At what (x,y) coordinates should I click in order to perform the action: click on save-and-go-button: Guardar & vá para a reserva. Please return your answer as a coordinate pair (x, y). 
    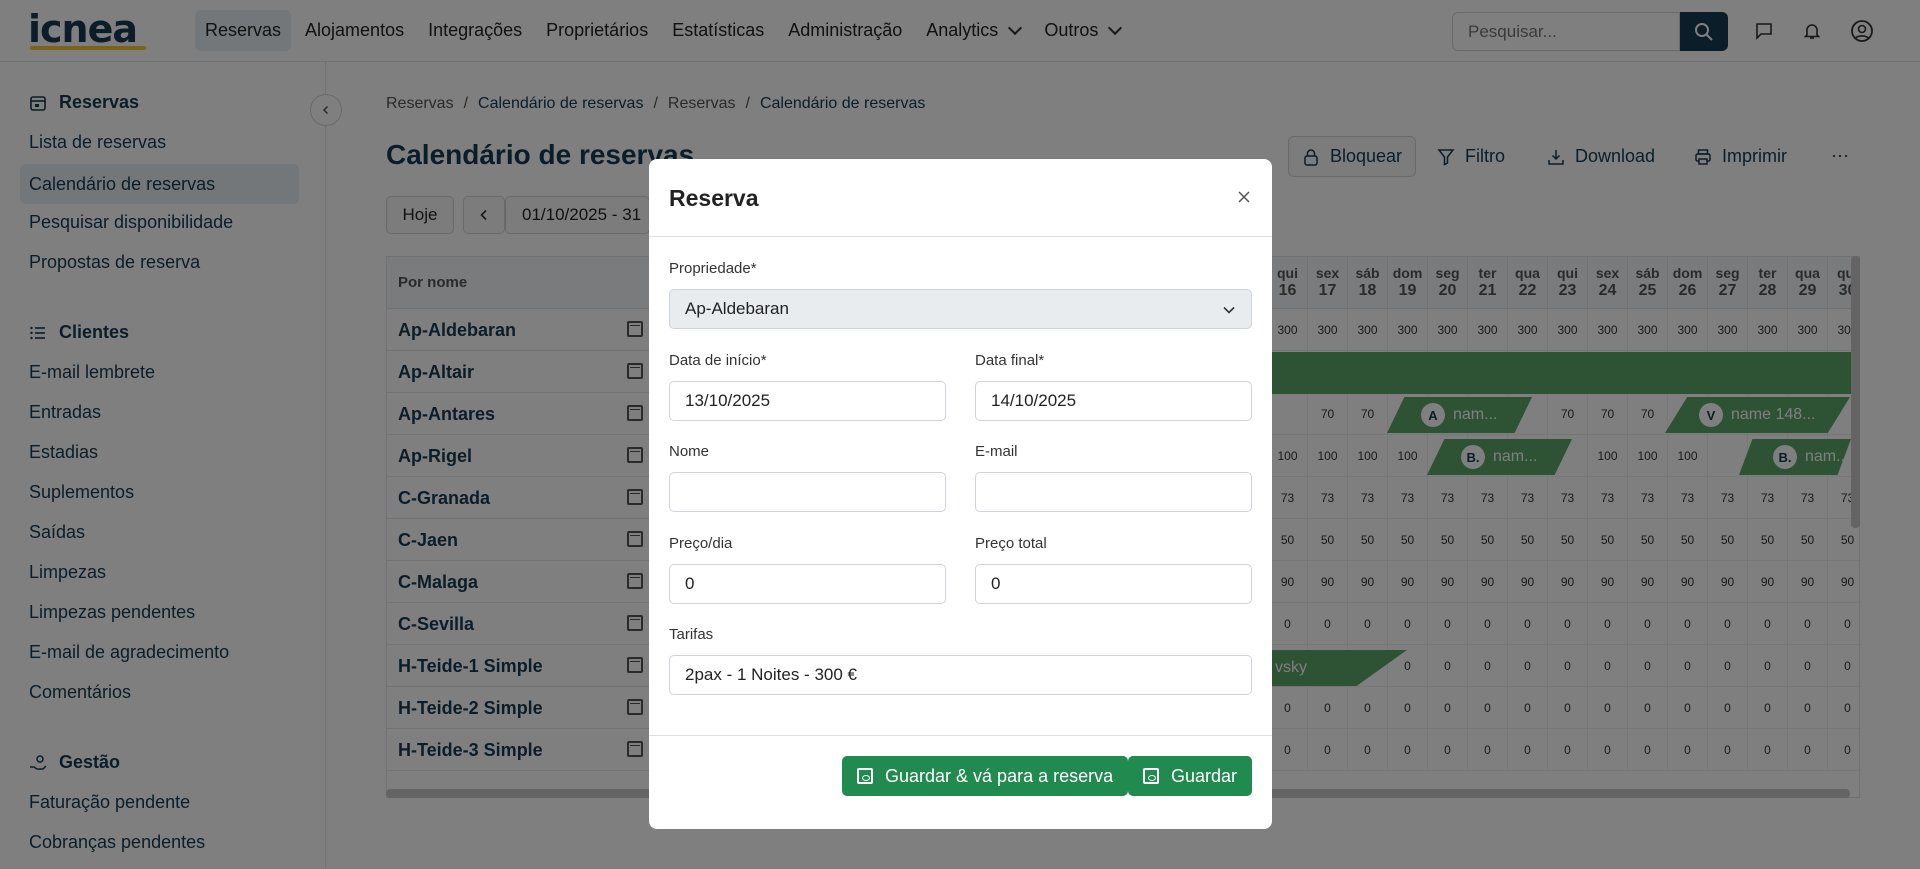
    Looking at the image, I should click on (985, 776).